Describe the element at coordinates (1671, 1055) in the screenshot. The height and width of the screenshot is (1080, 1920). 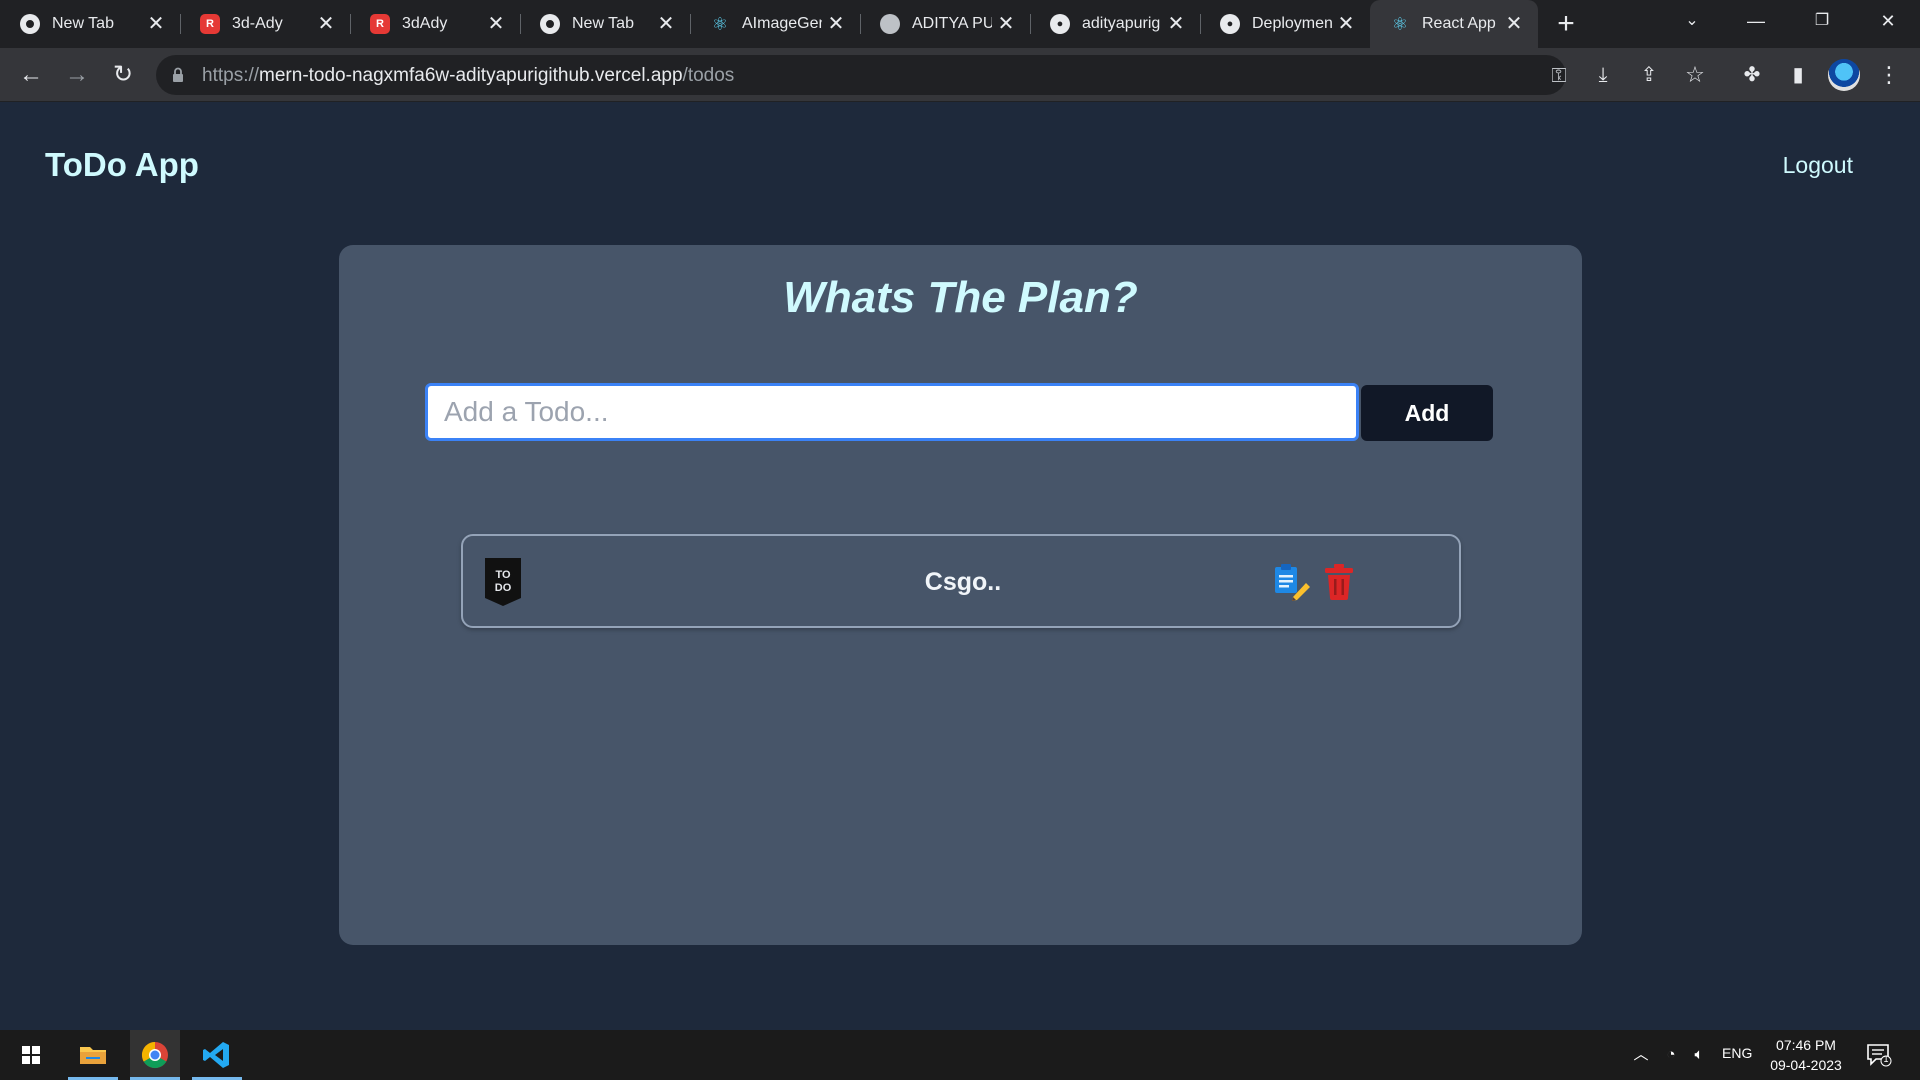
I see `network-icon: ◔` at that location.